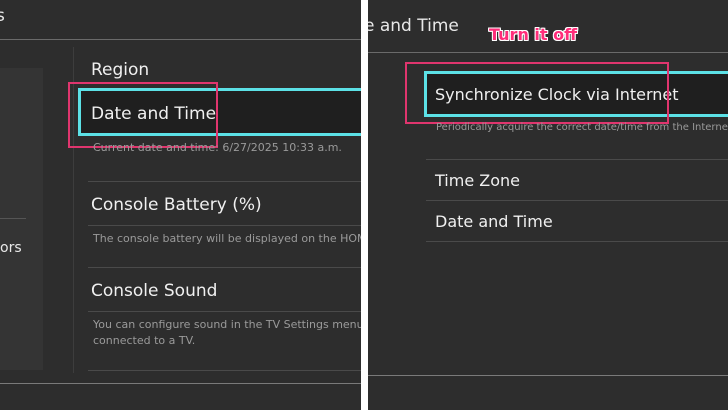 This screenshot has height=410, width=728. What do you see at coordinates (494, 221) in the screenshot?
I see `setting-date-and-time: Date and Time` at bounding box center [494, 221].